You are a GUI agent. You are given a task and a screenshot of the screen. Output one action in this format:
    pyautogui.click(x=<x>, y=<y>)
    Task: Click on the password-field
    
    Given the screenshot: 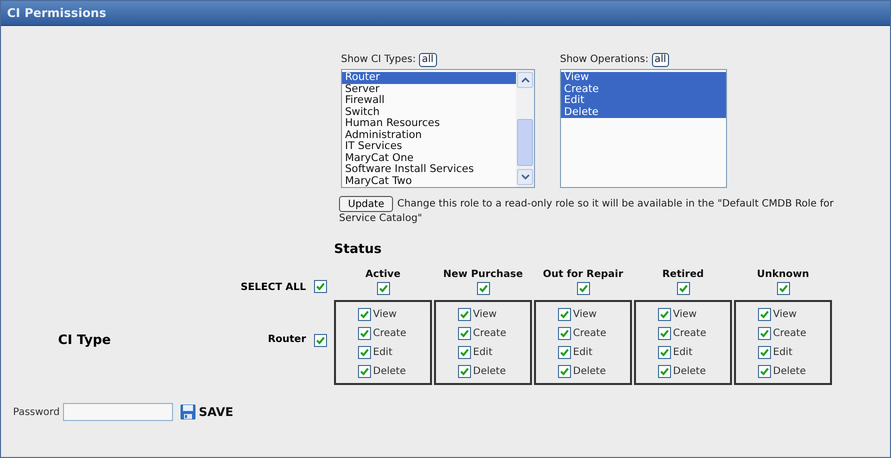 What is the action you would take?
    pyautogui.click(x=117, y=412)
    